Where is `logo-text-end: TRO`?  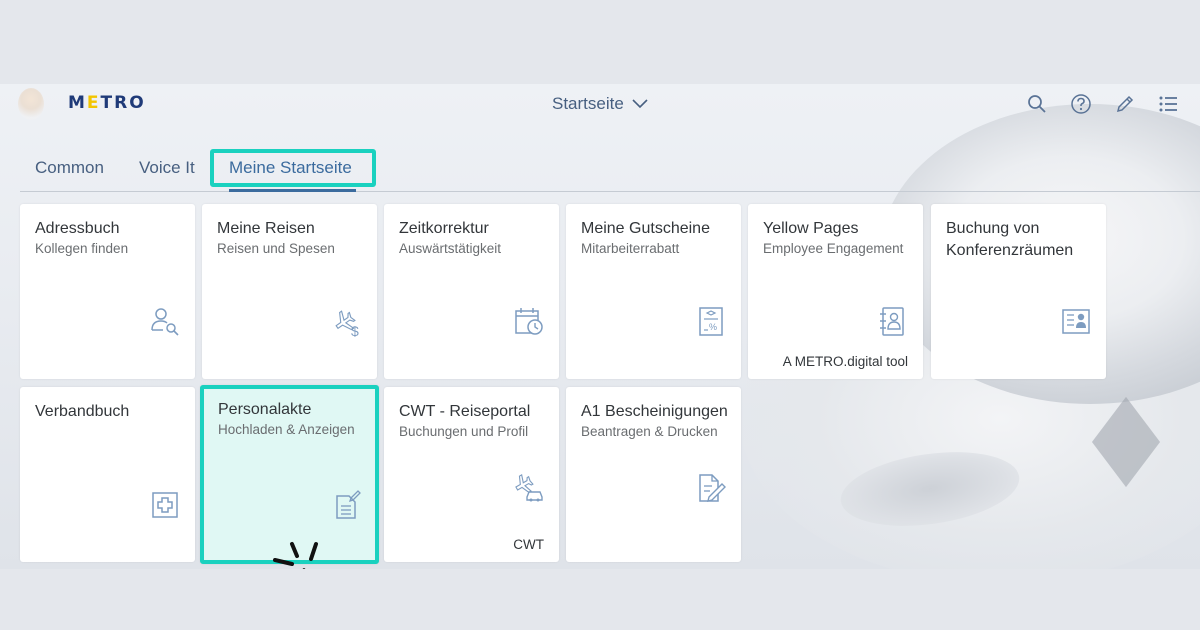
logo-text-end: TRO is located at coordinates (123, 103).